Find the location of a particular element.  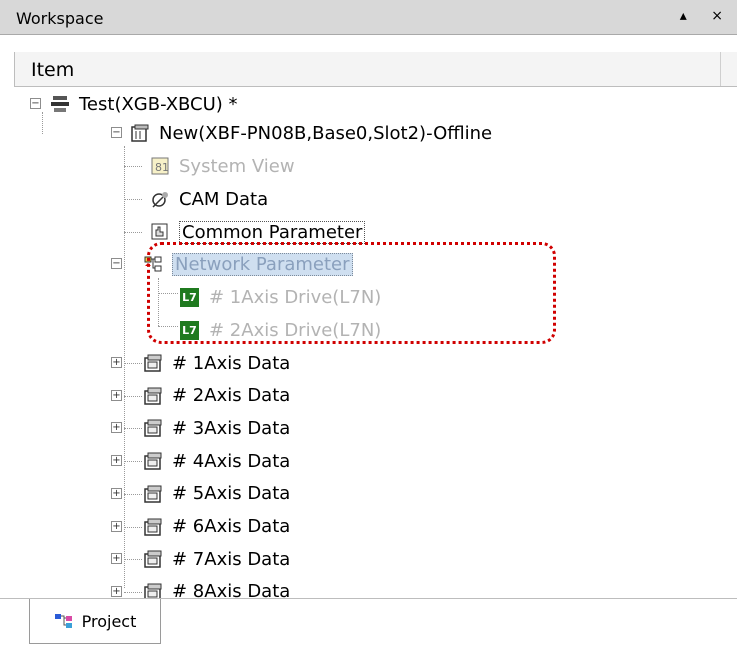

tree-item-label: # 7Axis Data is located at coordinates (231, 559).